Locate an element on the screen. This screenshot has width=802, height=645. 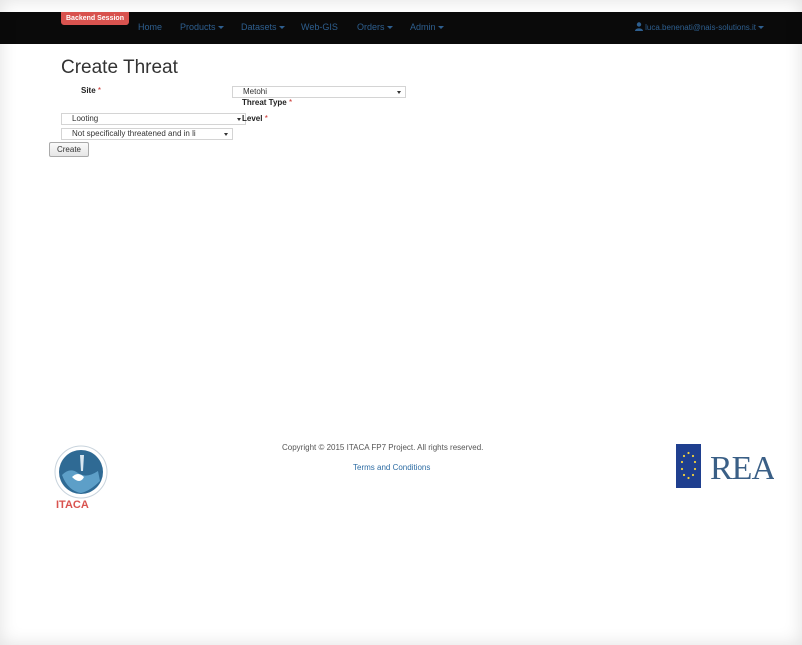
backend-session-badge: Backend Session is located at coordinates (95, 18).